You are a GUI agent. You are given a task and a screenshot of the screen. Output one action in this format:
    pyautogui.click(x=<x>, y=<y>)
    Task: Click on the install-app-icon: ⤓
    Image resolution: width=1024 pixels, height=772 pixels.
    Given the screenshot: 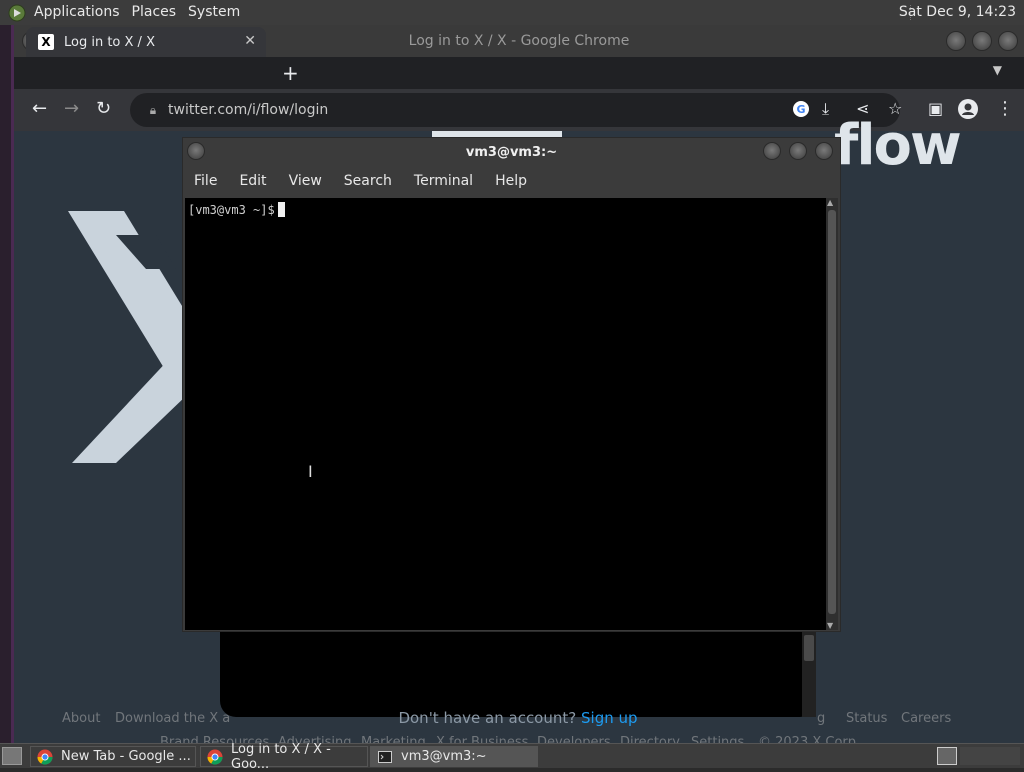 What is the action you would take?
    pyautogui.click(x=825, y=109)
    